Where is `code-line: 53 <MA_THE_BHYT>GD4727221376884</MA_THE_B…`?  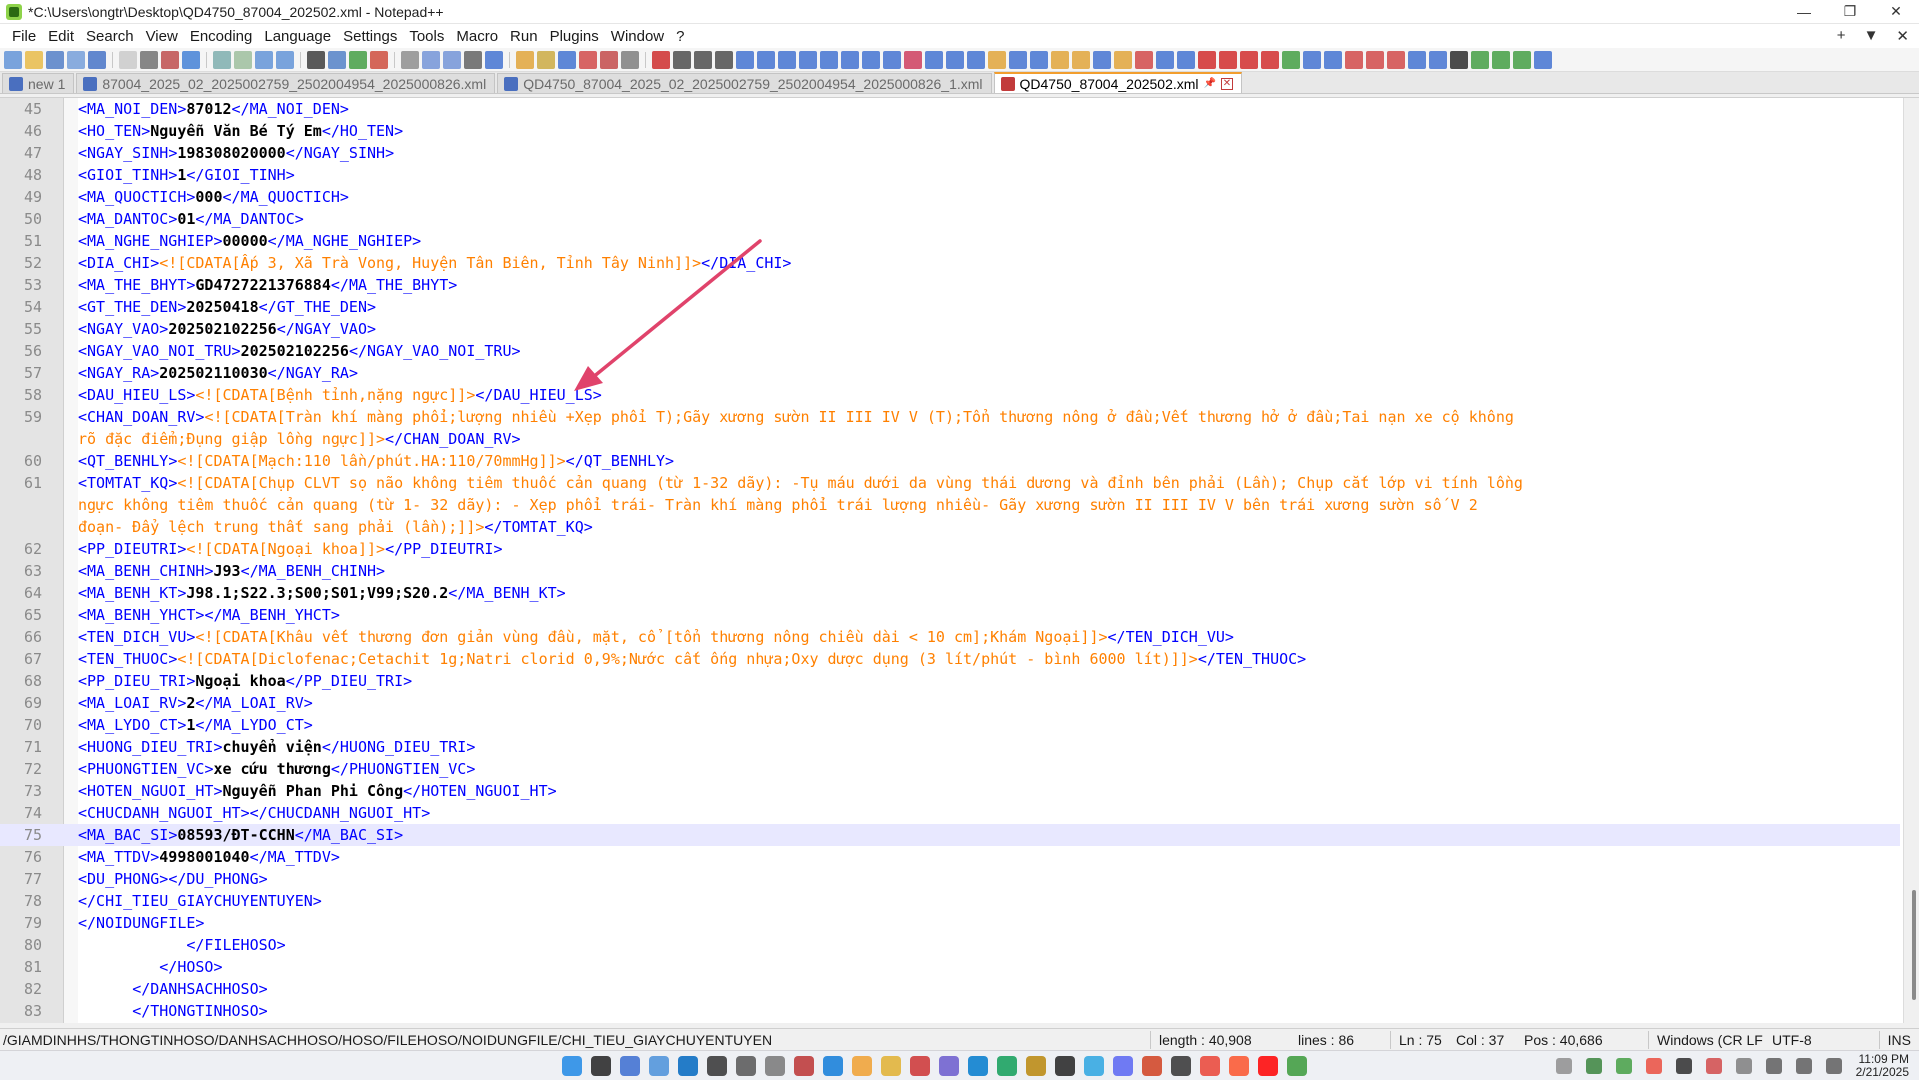
code-line: 53 <MA_THE_BHYT>GD4727221376884</MA_THE_B… is located at coordinates (950, 285).